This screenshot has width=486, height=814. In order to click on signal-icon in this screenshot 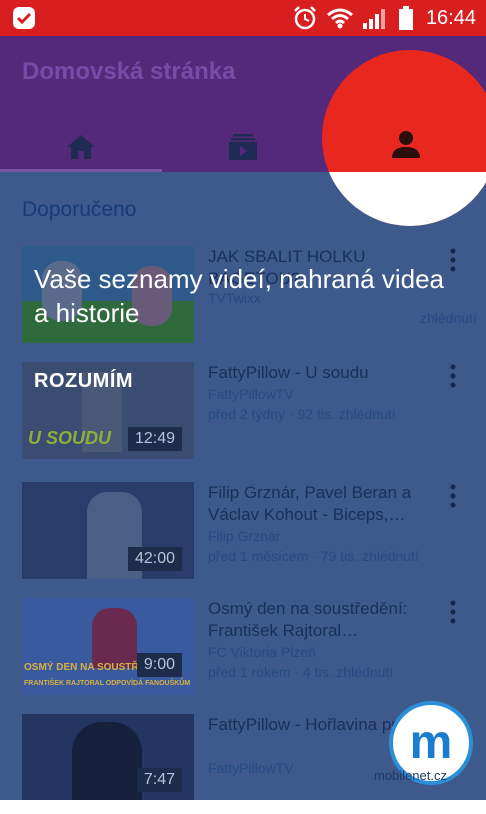, I will do `click(373, 19)`.